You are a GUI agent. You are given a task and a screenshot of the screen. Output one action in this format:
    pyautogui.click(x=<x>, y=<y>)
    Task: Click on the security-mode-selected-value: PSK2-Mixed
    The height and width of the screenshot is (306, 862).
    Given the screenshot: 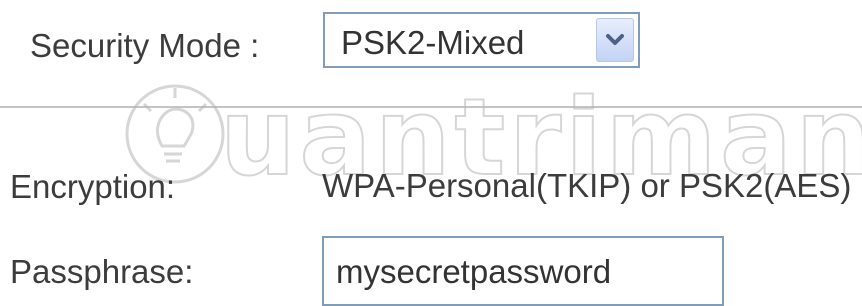 What is the action you would take?
    pyautogui.click(x=433, y=42)
    